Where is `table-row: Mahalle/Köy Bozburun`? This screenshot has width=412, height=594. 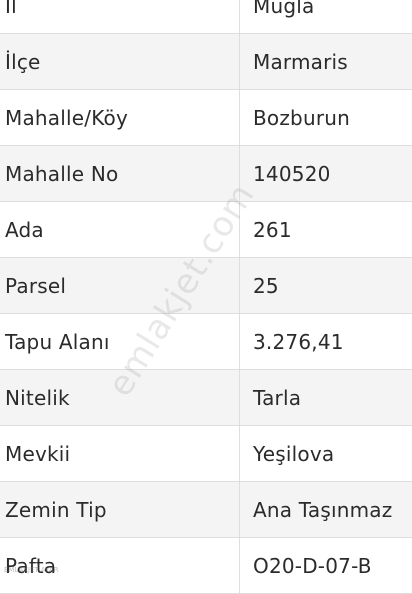 table-row: Mahalle/Köy Bozburun is located at coordinates (206, 118).